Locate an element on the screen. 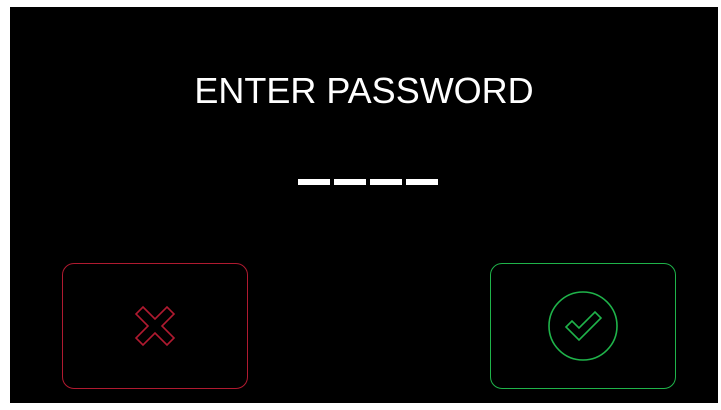 This screenshot has width=721, height=410. cancel-button is located at coordinates (155, 326).